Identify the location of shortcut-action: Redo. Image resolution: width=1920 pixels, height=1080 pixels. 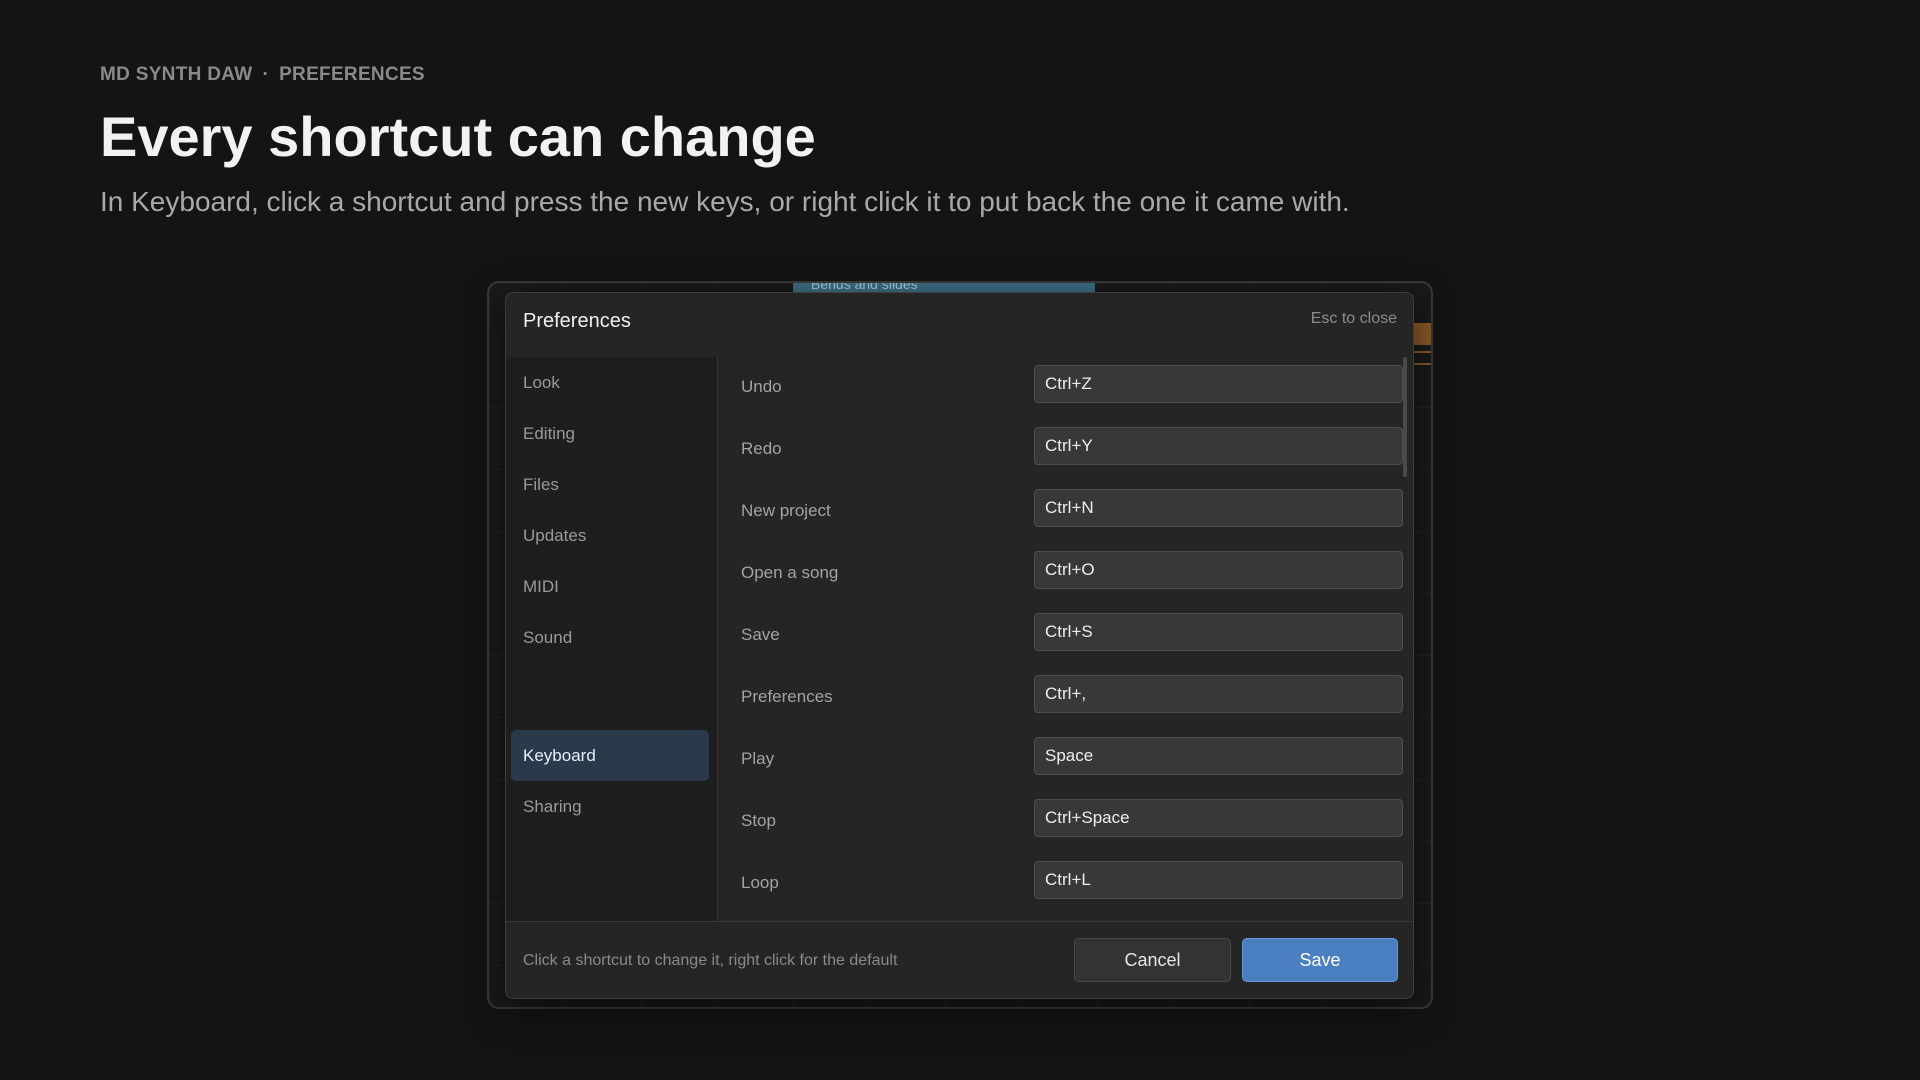
(761, 448).